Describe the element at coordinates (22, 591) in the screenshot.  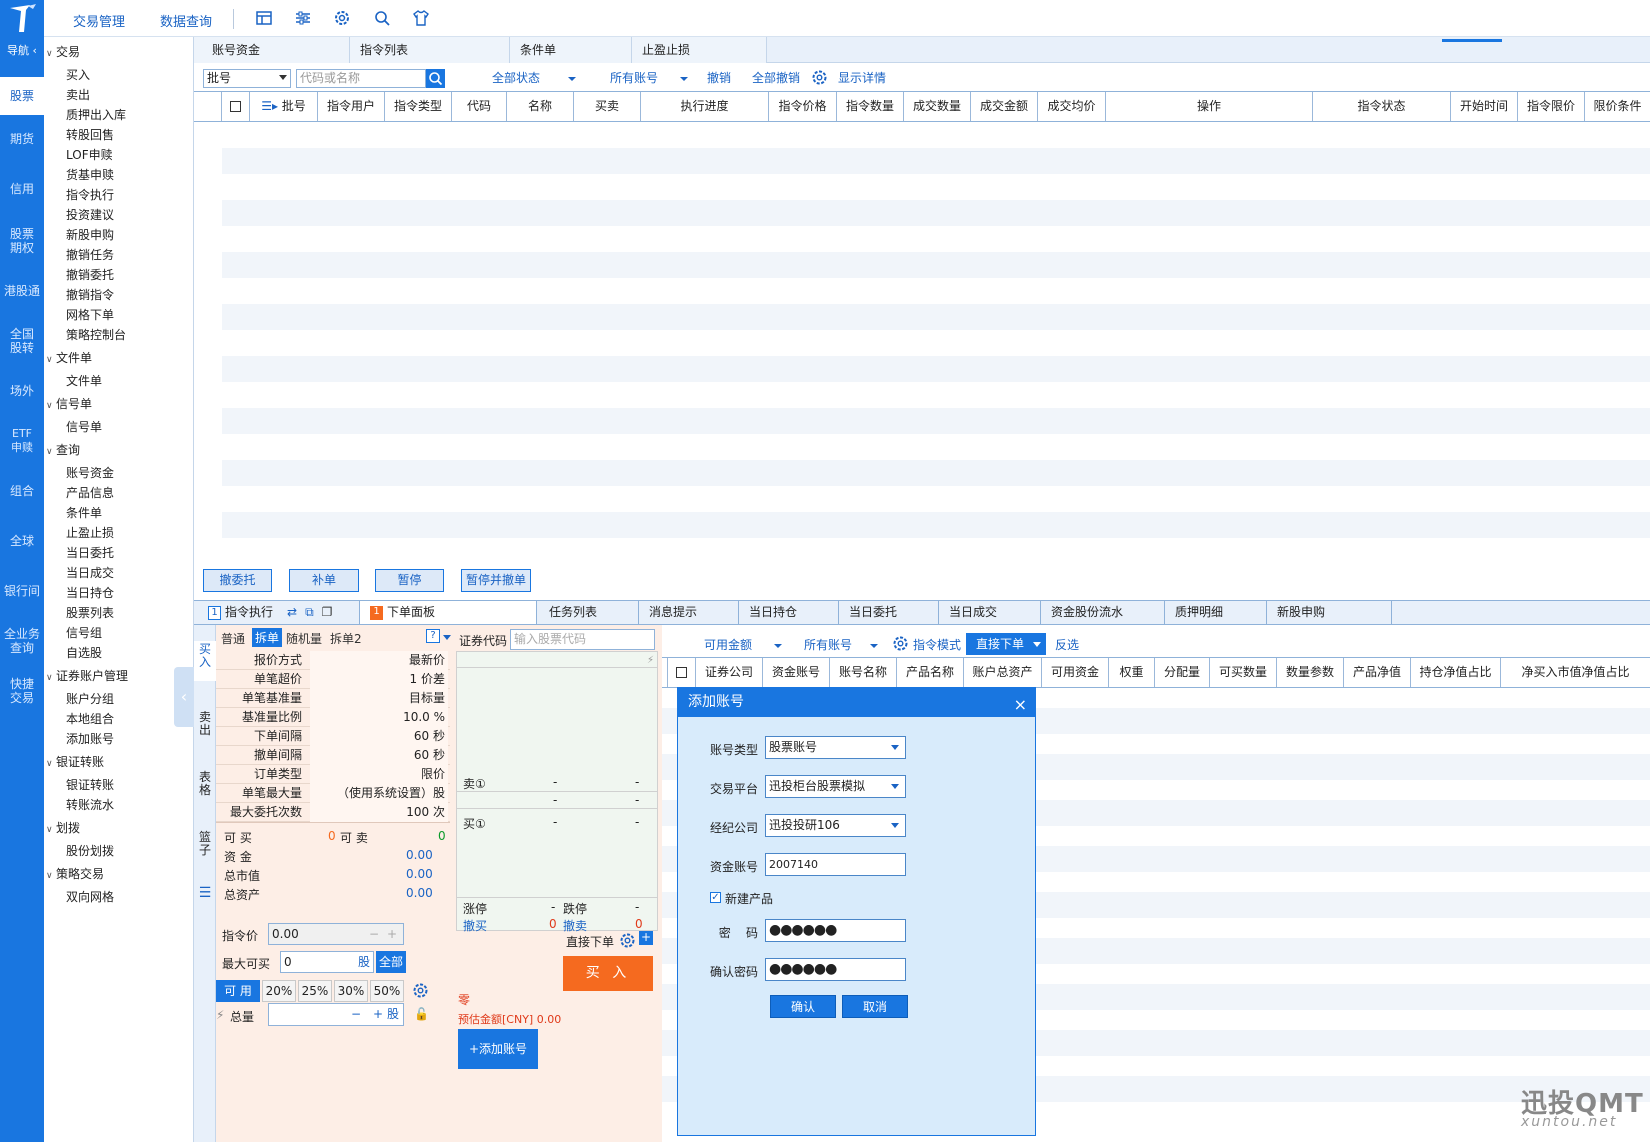
I see `nav-item-interbank: 银行间` at that location.